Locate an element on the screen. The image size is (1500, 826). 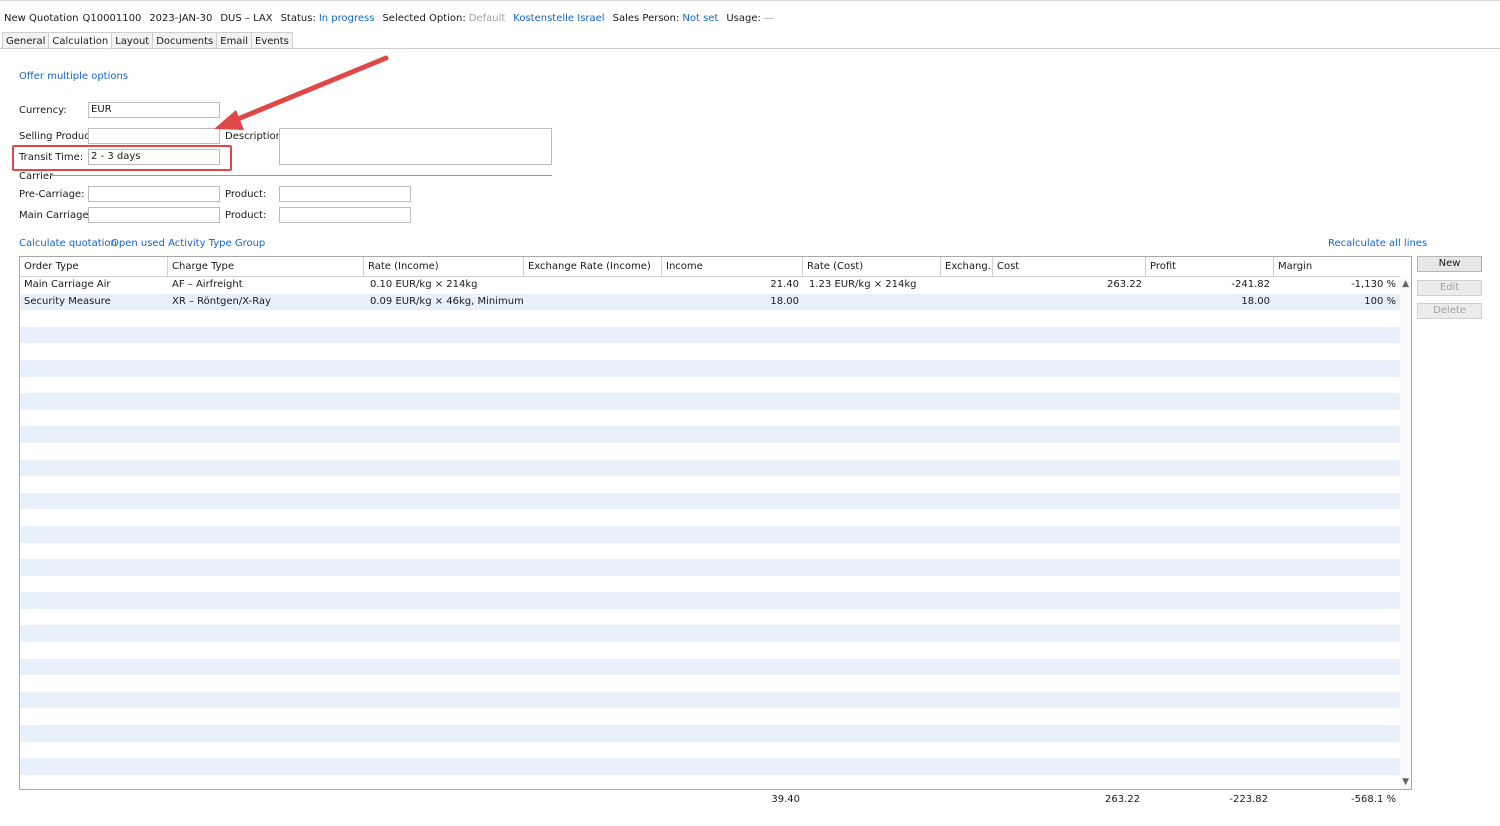
edit-button: Edit is located at coordinates (1449, 288).